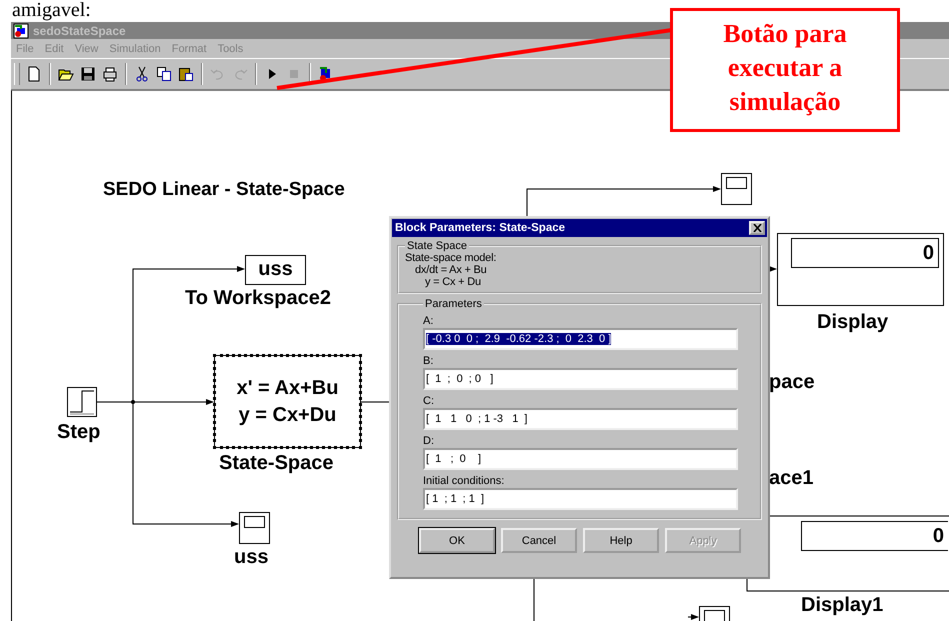  I want to click on input-field: [ -0.3 0 0 ; 2.9 -0.62 -2.3 ; 0 2.3 0 ], so click(580, 339).